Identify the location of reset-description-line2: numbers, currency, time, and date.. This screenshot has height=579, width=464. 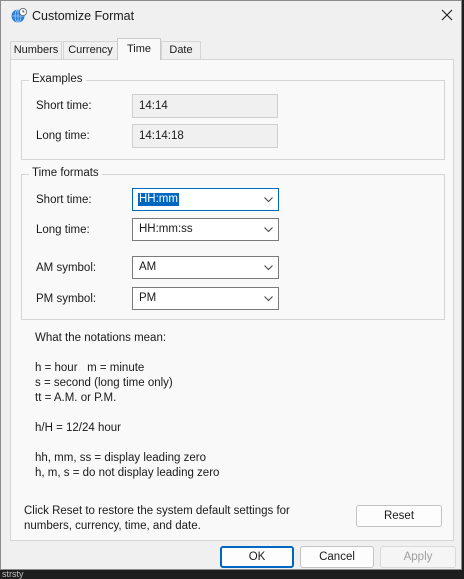
(112, 526).